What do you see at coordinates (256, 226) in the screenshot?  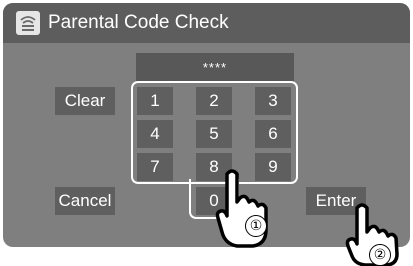 I see `step-1-callout: ①` at bounding box center [256, 226].